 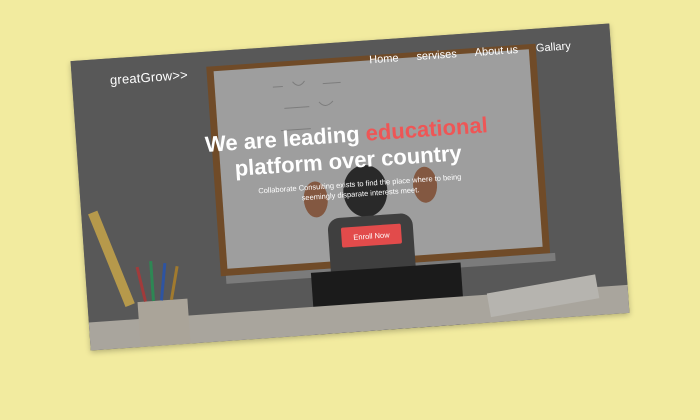 I want to click on nav-link-services: servises, so click(x=436, y=55).